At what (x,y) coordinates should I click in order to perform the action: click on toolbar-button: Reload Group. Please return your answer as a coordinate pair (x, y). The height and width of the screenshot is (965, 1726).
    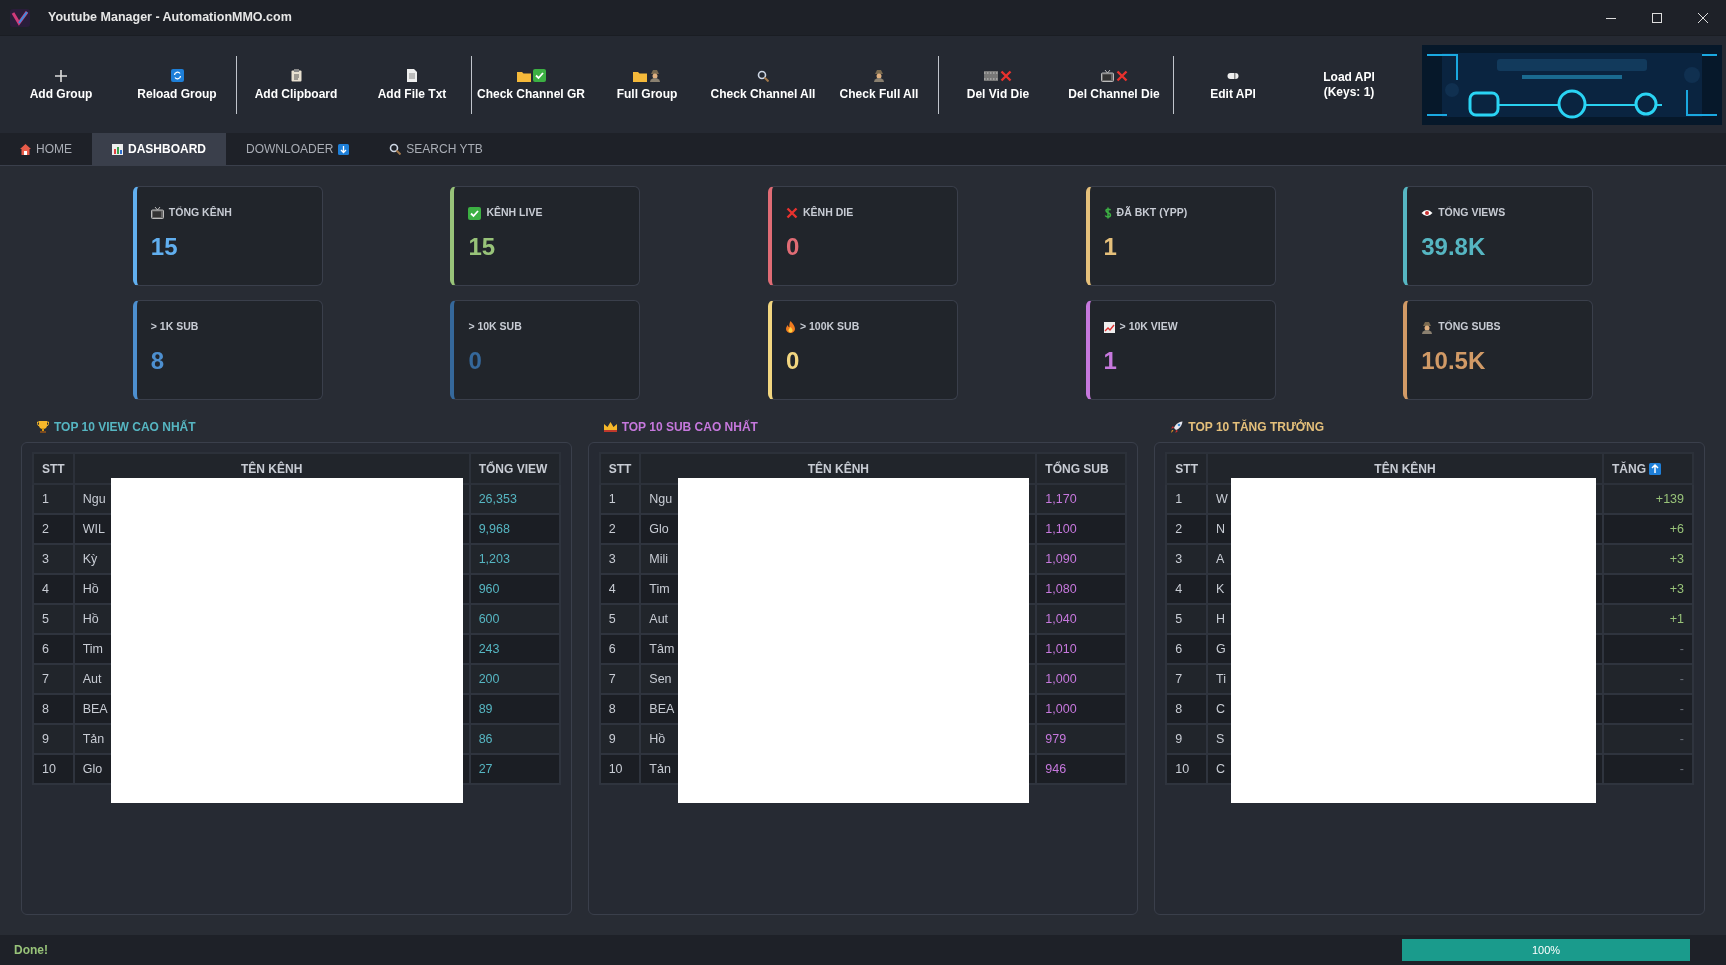
    Looking at the image, I should click on (177, 84).